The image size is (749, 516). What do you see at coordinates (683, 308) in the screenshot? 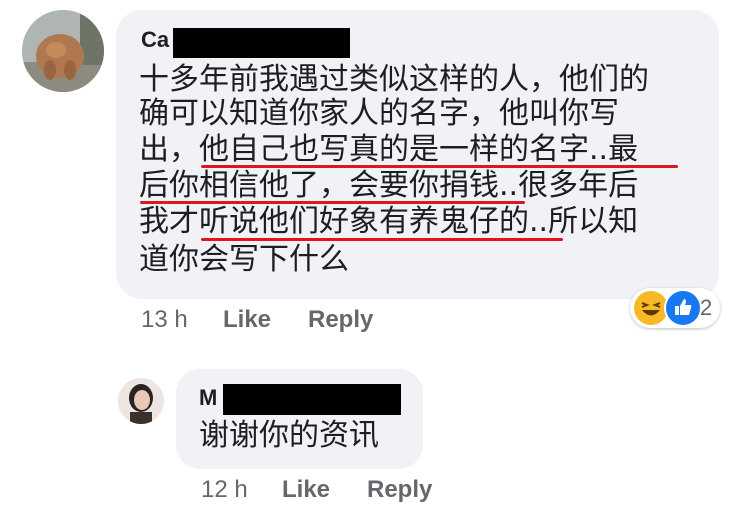
I see `like-icon` at bounding box center [683, 308].